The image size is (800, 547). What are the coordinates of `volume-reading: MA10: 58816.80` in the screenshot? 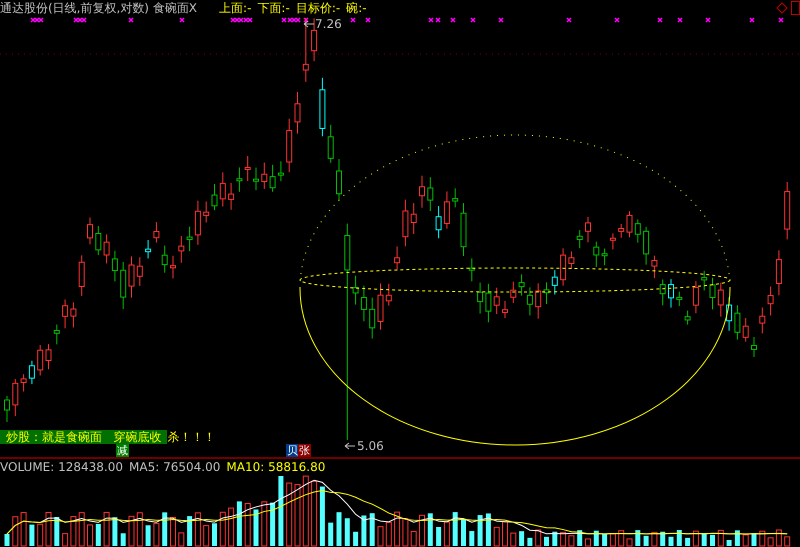 It's located at (276, 467).